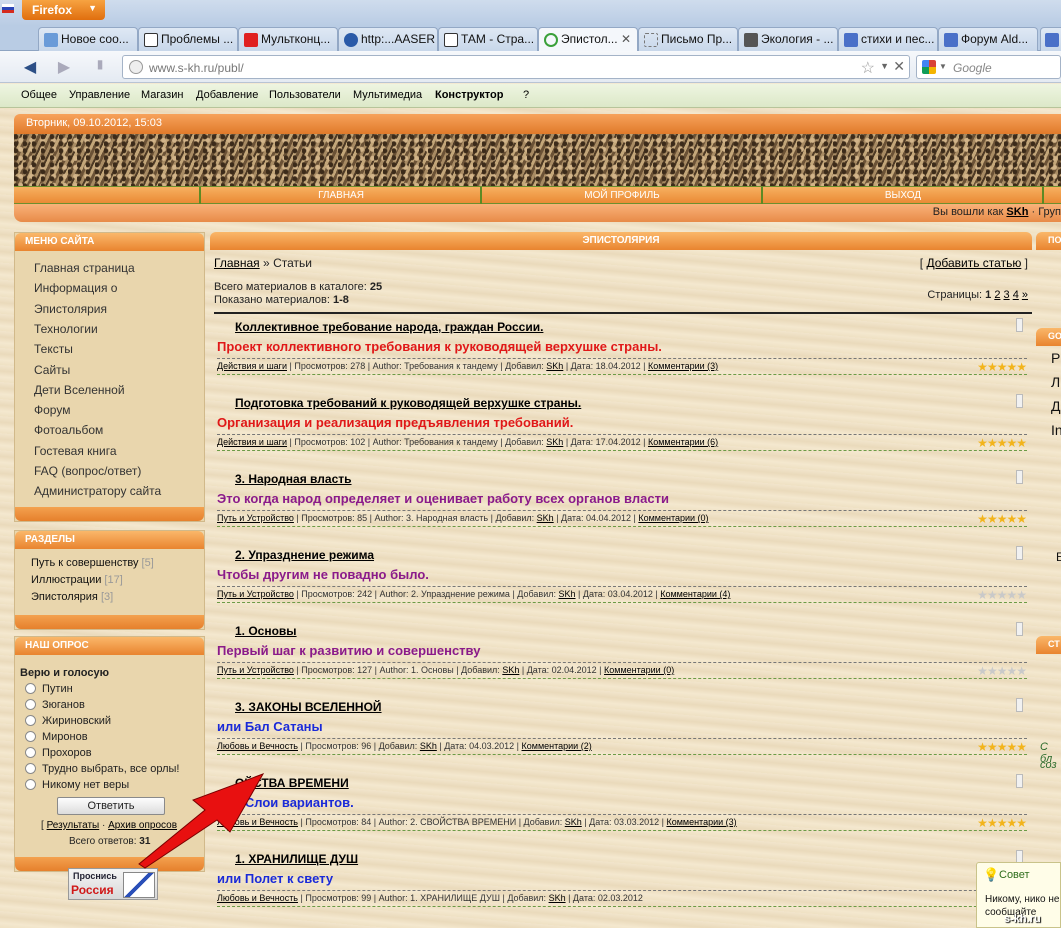  I want to click on menu-link-admin: Администратору сайта, so click(97, 491).